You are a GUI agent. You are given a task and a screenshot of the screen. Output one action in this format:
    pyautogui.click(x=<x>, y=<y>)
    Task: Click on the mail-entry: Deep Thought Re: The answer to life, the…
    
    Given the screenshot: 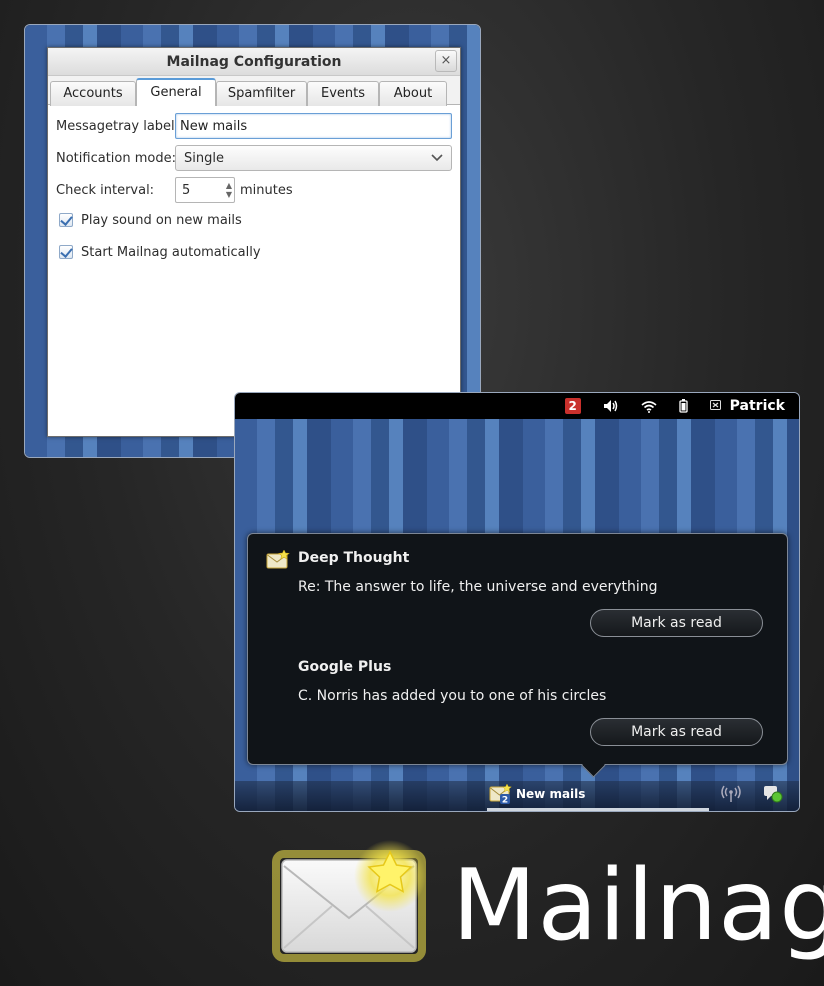 What is the action you would take?
    pyautogui.click(x=530, y=593)
    